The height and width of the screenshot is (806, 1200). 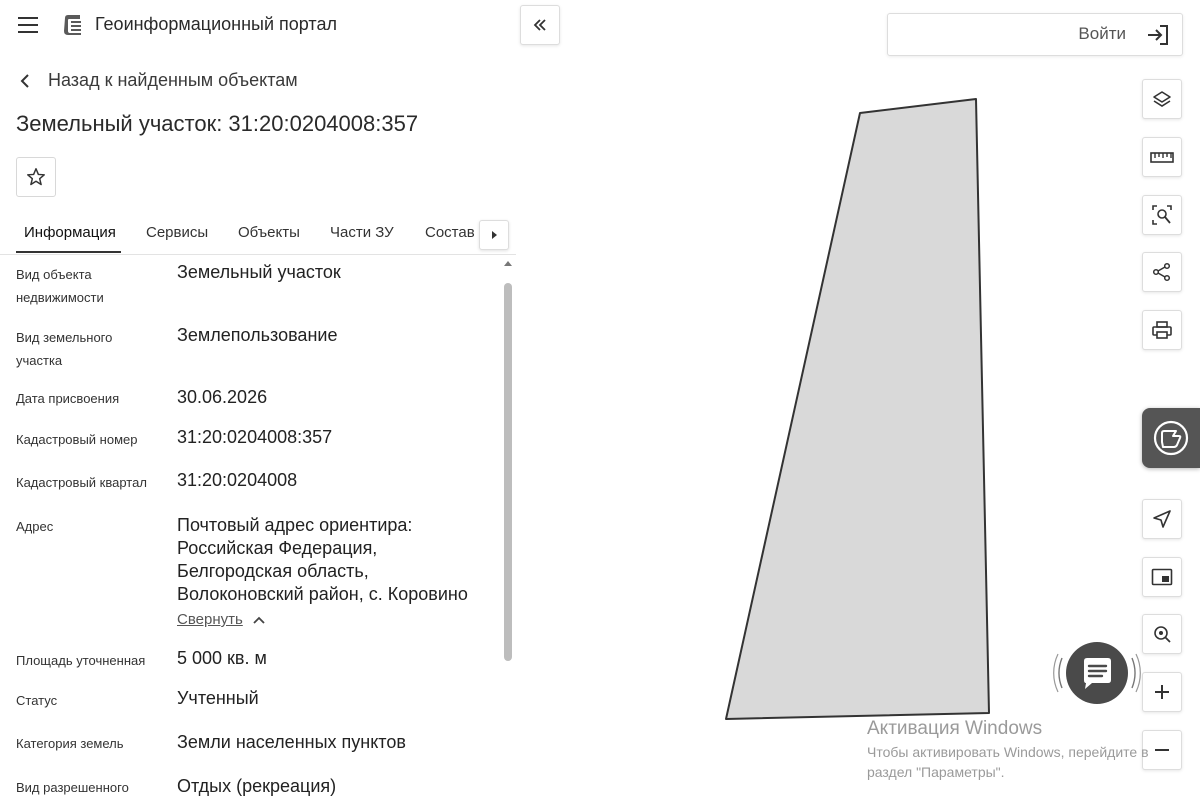 I want to click on collapse-link: Свернуть, so click(x=210, y=619).